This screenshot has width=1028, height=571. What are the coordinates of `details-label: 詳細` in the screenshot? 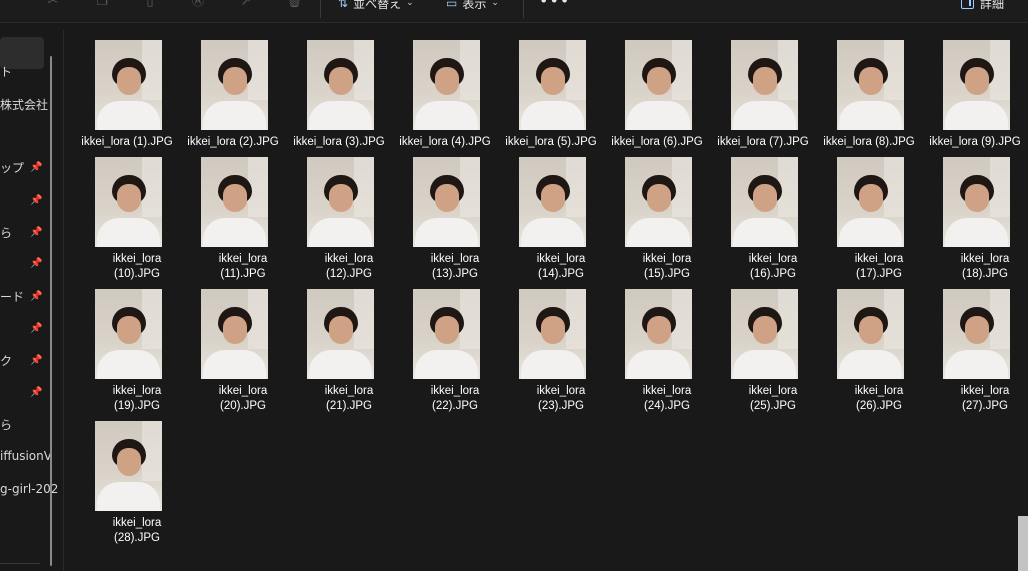 It's located at (992, 5).